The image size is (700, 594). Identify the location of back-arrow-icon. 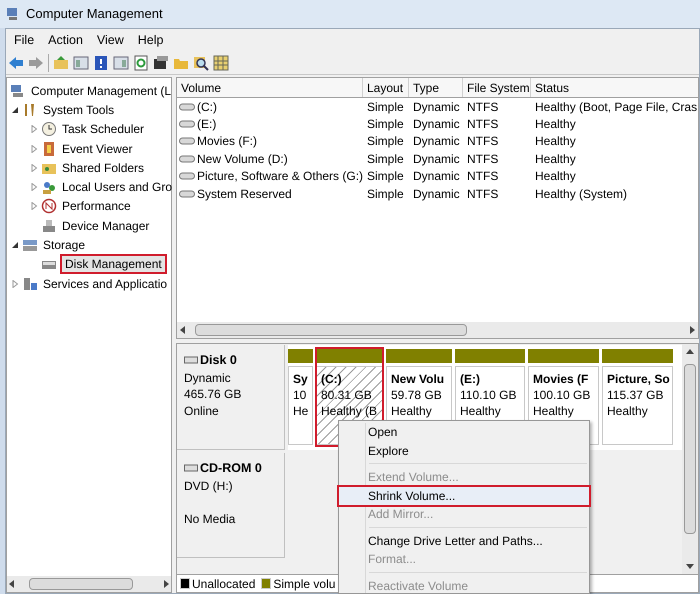
(16, 62).